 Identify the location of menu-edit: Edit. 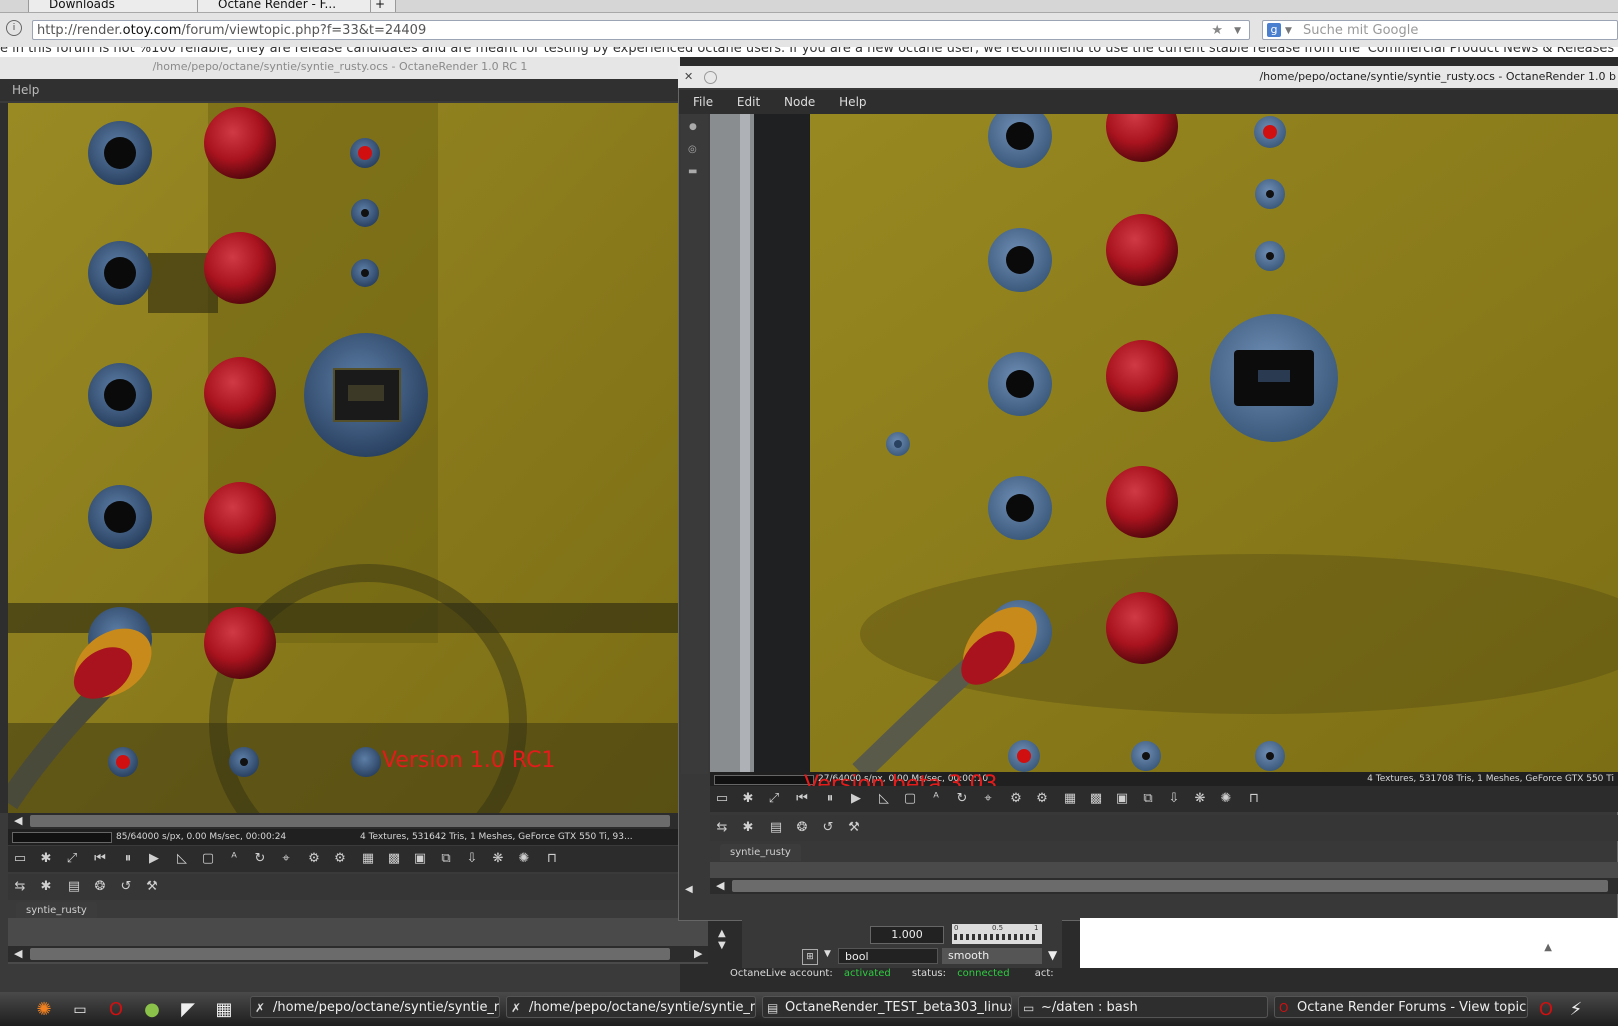
(748, 102).